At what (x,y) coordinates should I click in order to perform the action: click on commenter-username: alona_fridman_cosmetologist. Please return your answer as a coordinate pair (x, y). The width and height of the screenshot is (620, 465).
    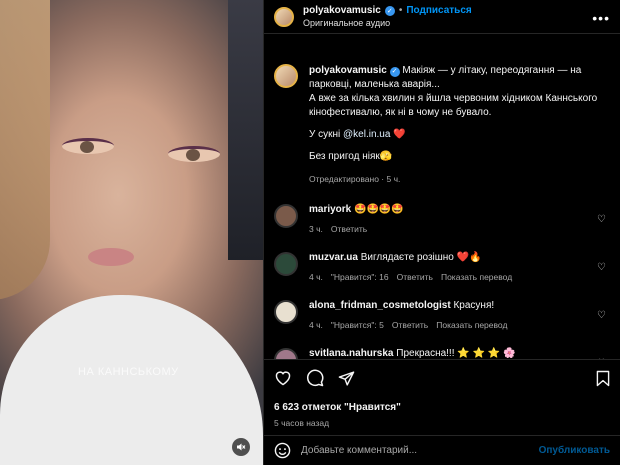
    Looking at the image, I should click on (380, 305).